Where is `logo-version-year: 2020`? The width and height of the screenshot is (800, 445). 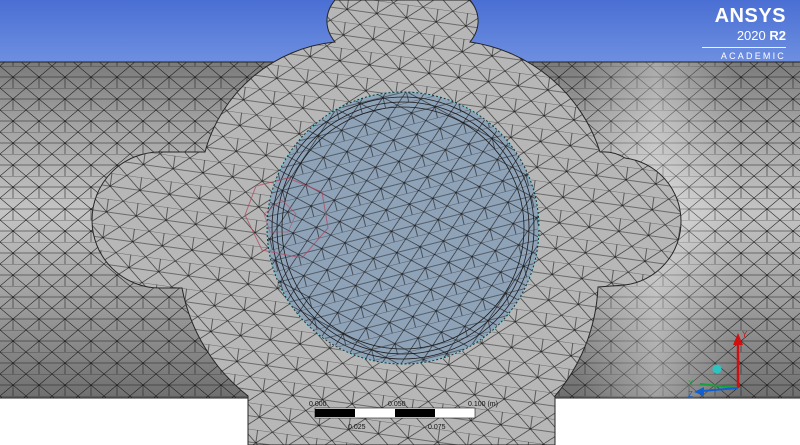 logo-version-year: 2020 is located at coordinates (751, 35).